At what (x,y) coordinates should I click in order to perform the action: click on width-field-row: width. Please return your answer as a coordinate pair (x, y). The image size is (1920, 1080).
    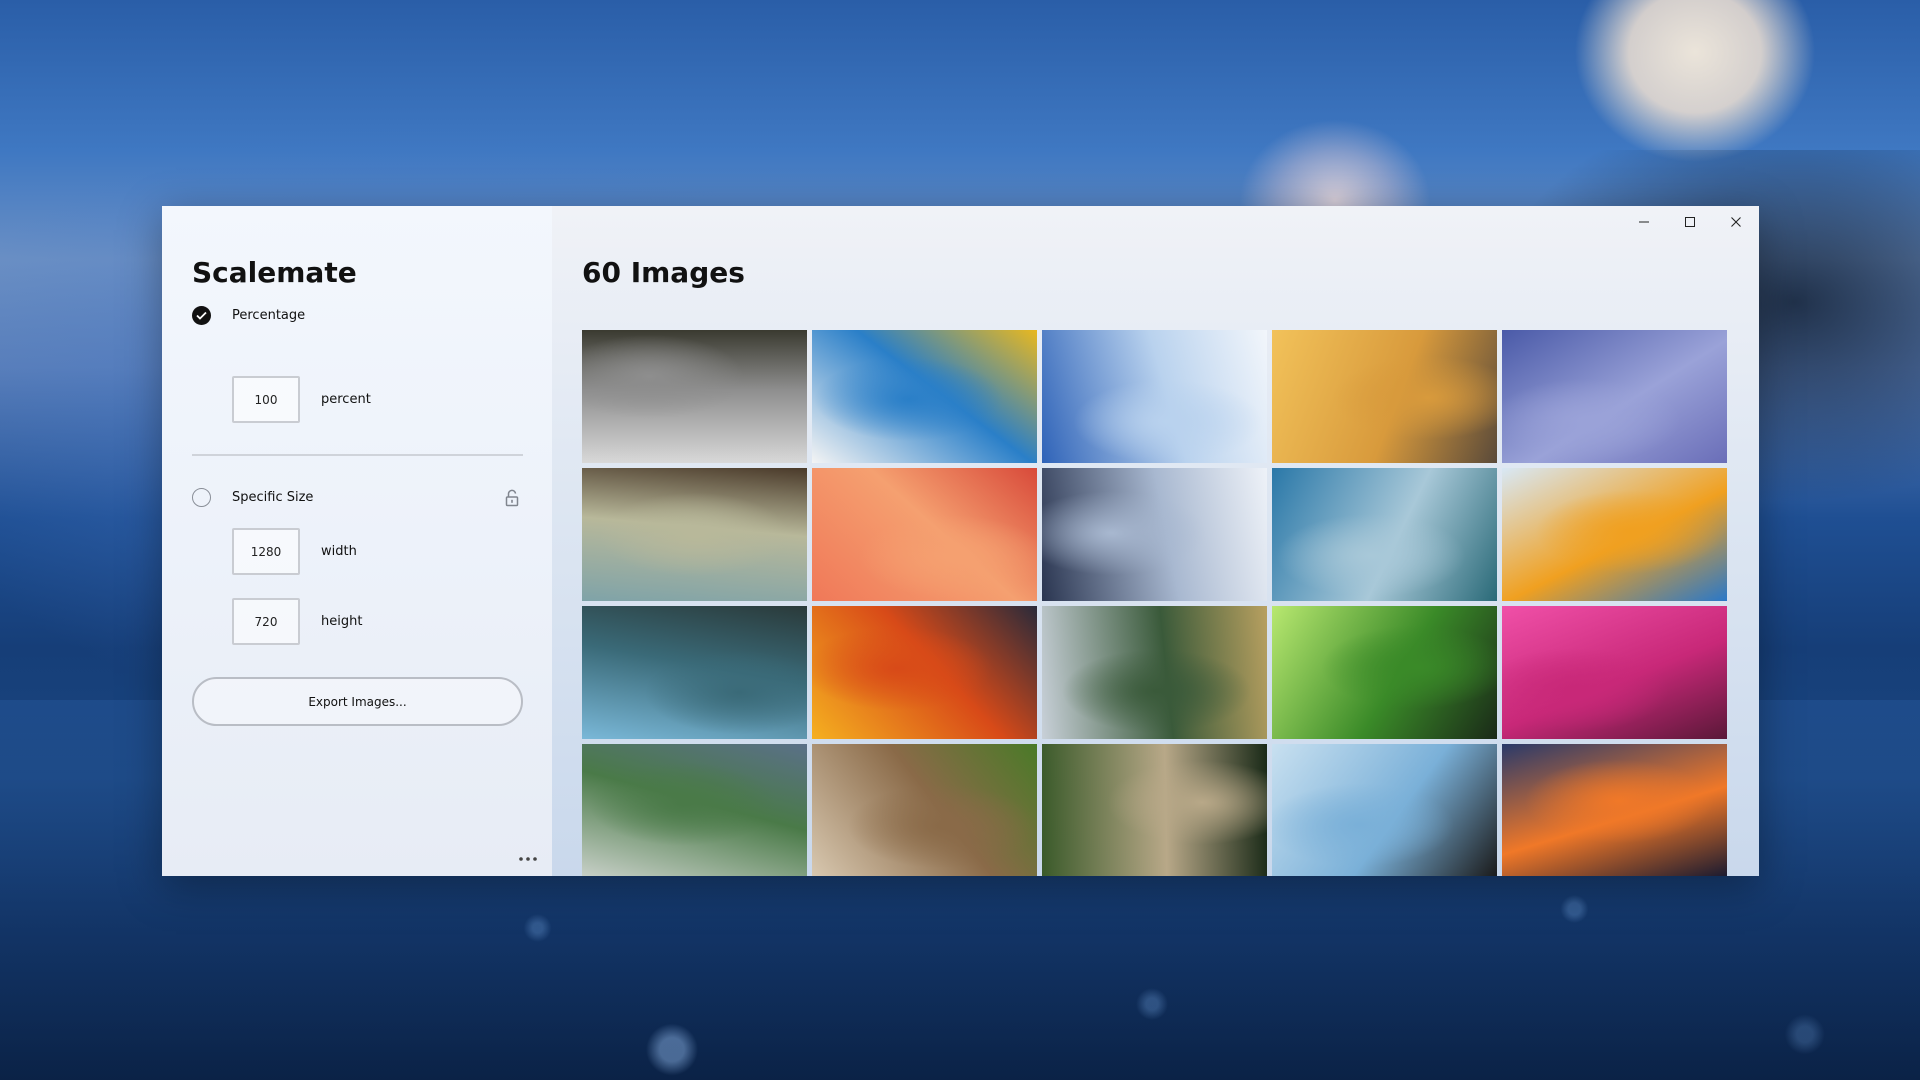
    Looking at the image, I should click on (294, 551).